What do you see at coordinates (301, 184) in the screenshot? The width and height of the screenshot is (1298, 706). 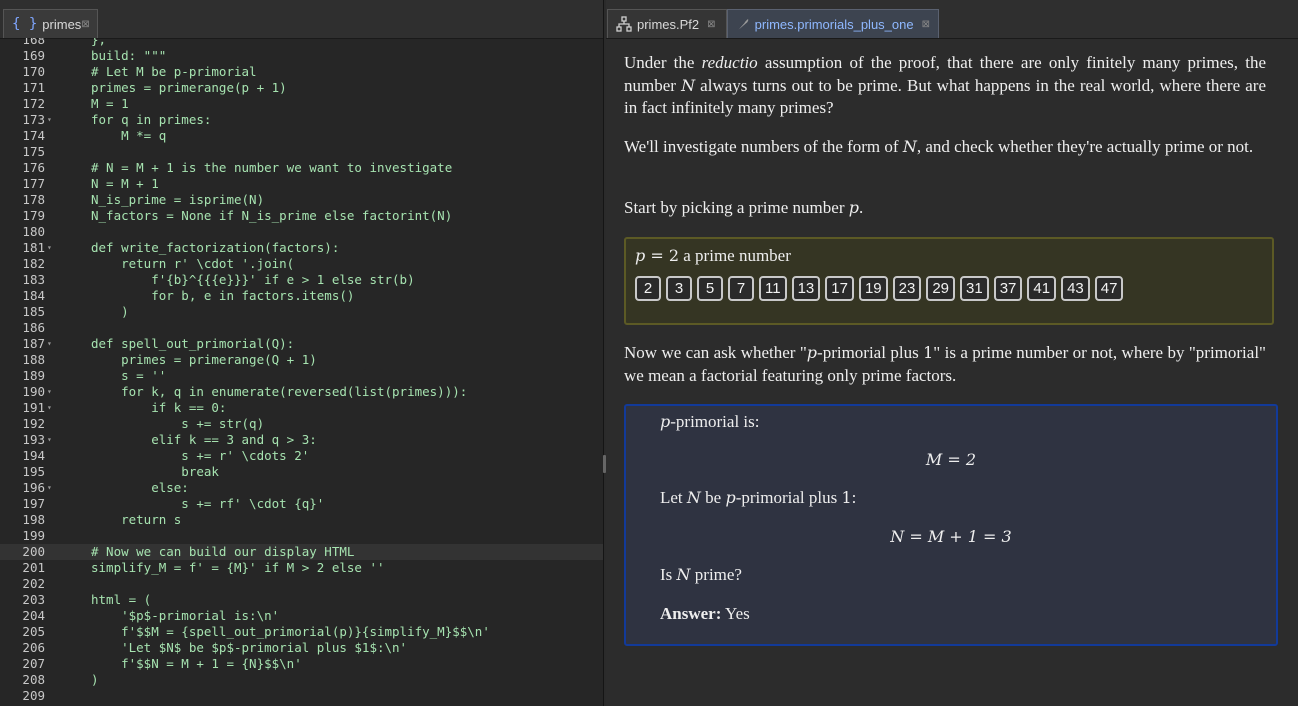 I see `code-line: 177 N = M + 1` at bounding box center [301, 184].